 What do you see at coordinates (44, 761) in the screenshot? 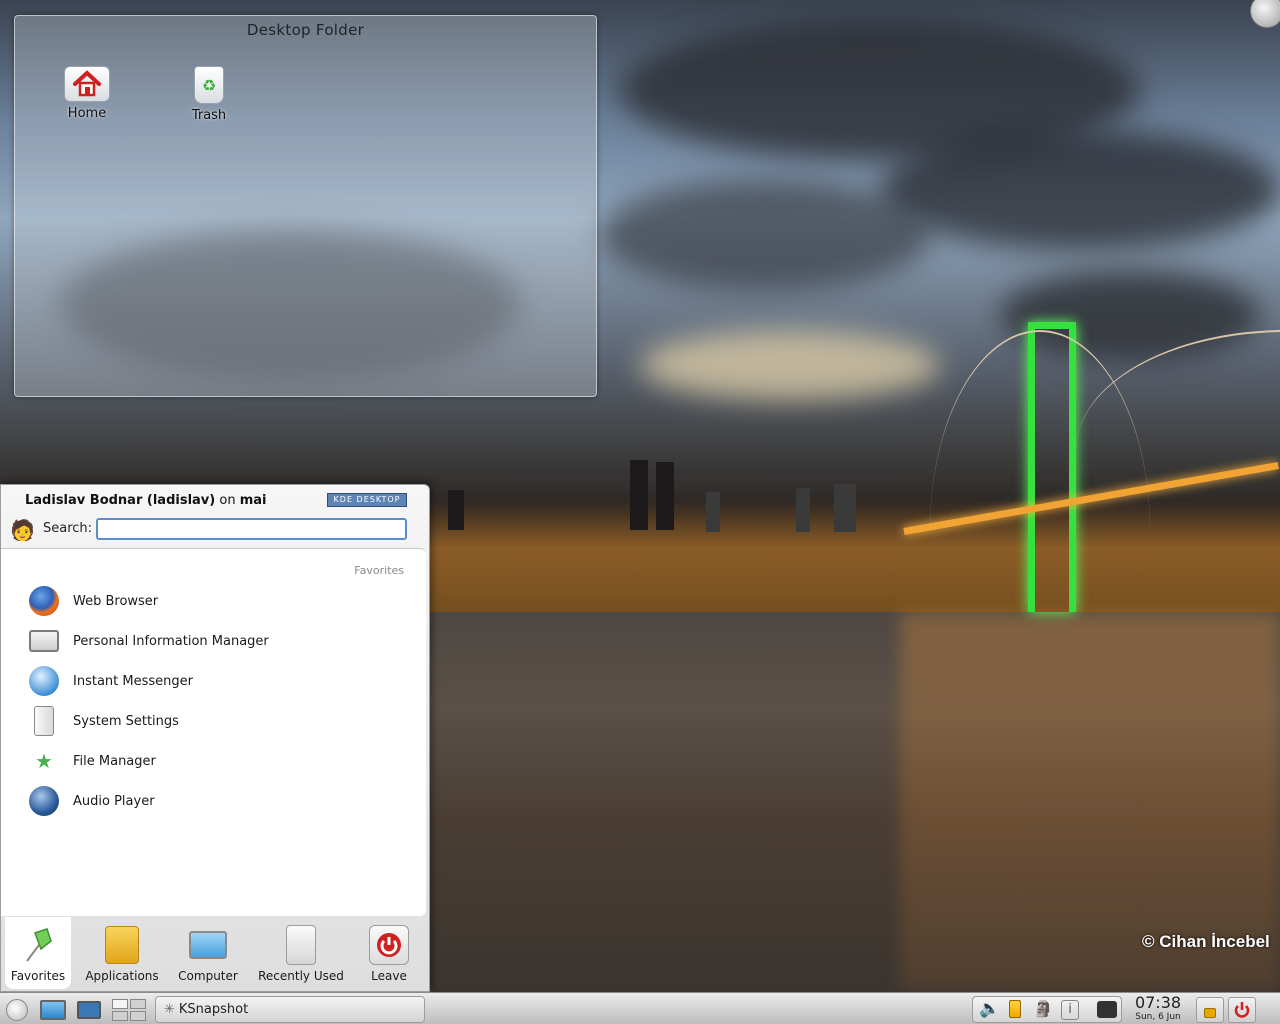
I see `dolphin-icon: ★` at bounding box center [44, 761].